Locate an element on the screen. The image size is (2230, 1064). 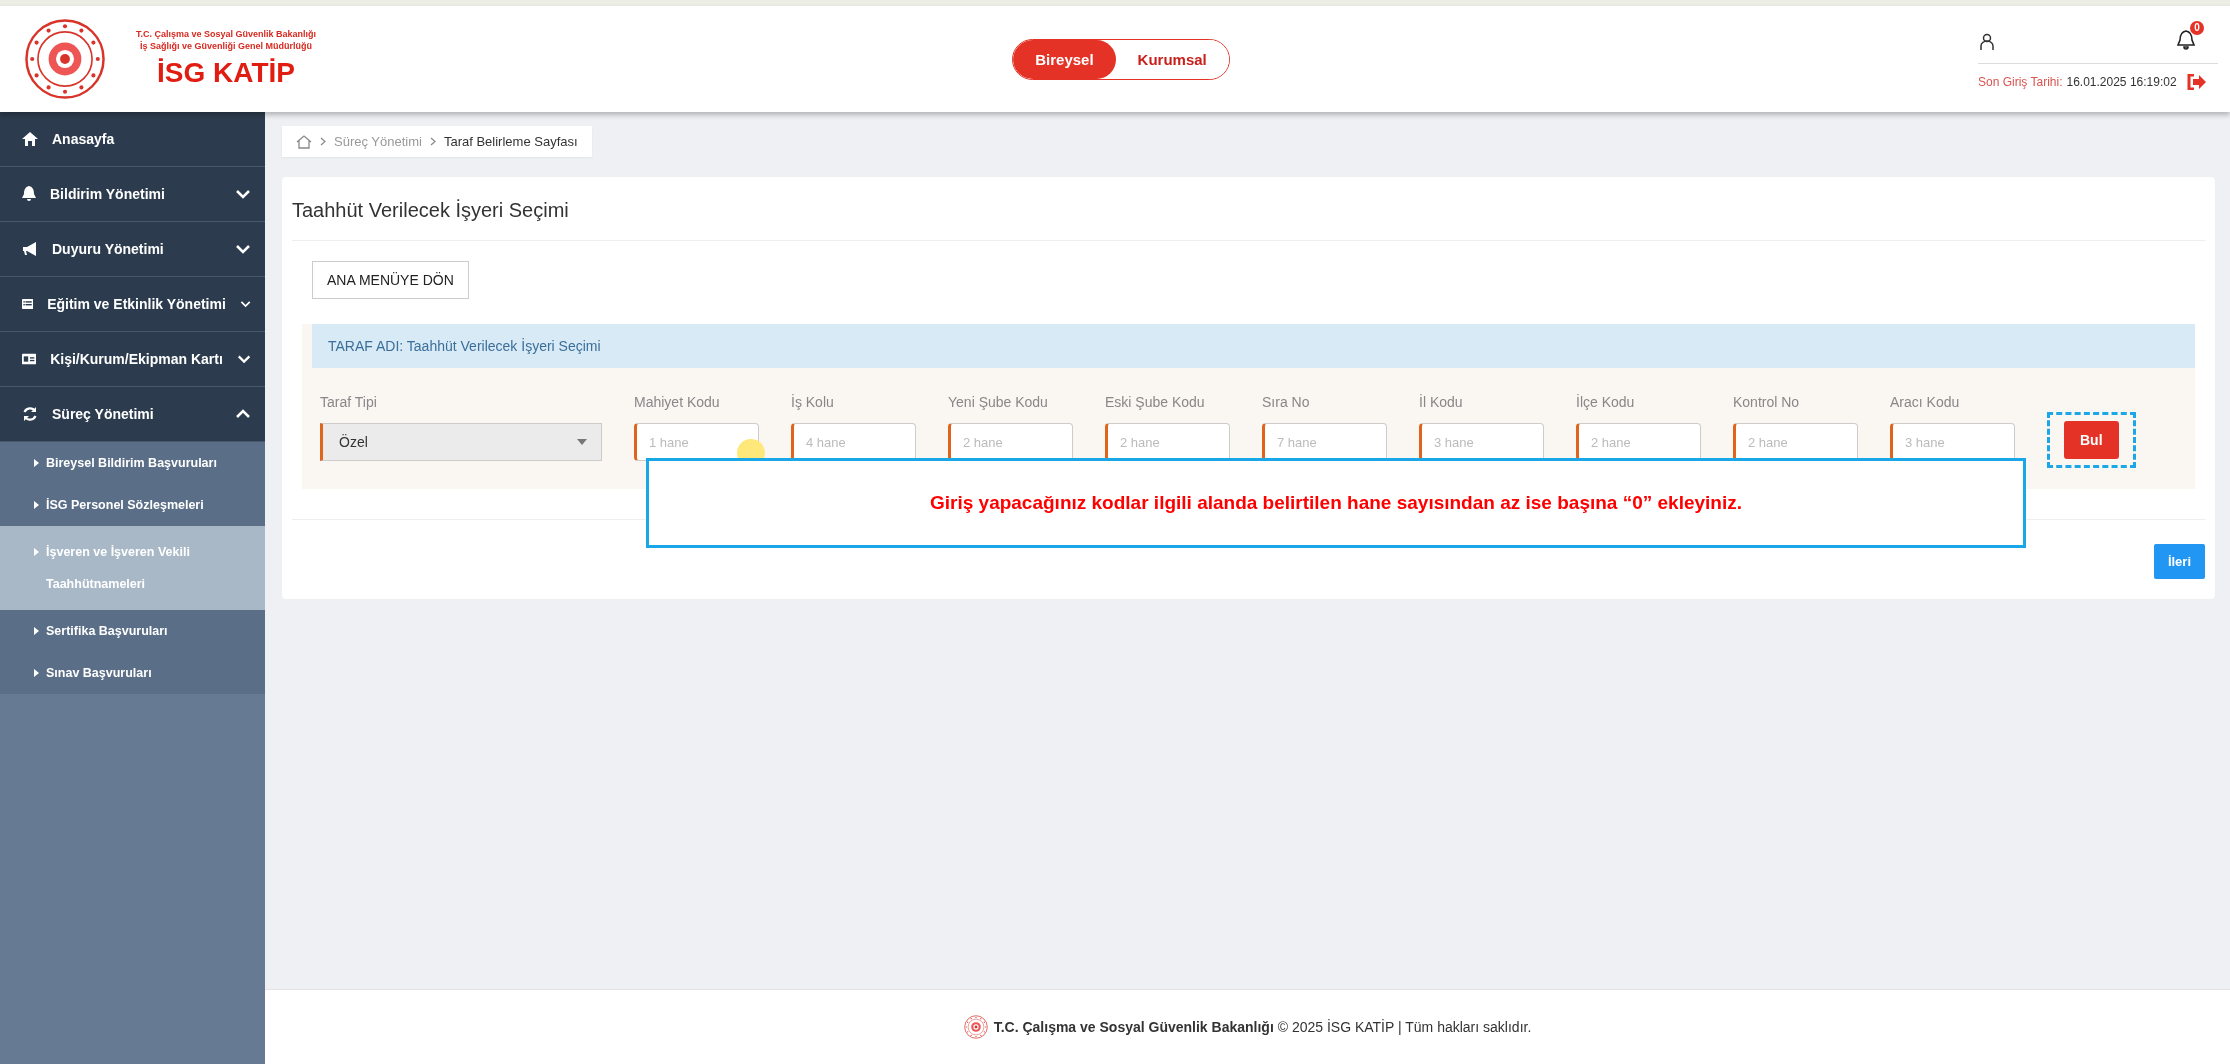
field-label: İl Kodu is located at coordinates (1441, 402).